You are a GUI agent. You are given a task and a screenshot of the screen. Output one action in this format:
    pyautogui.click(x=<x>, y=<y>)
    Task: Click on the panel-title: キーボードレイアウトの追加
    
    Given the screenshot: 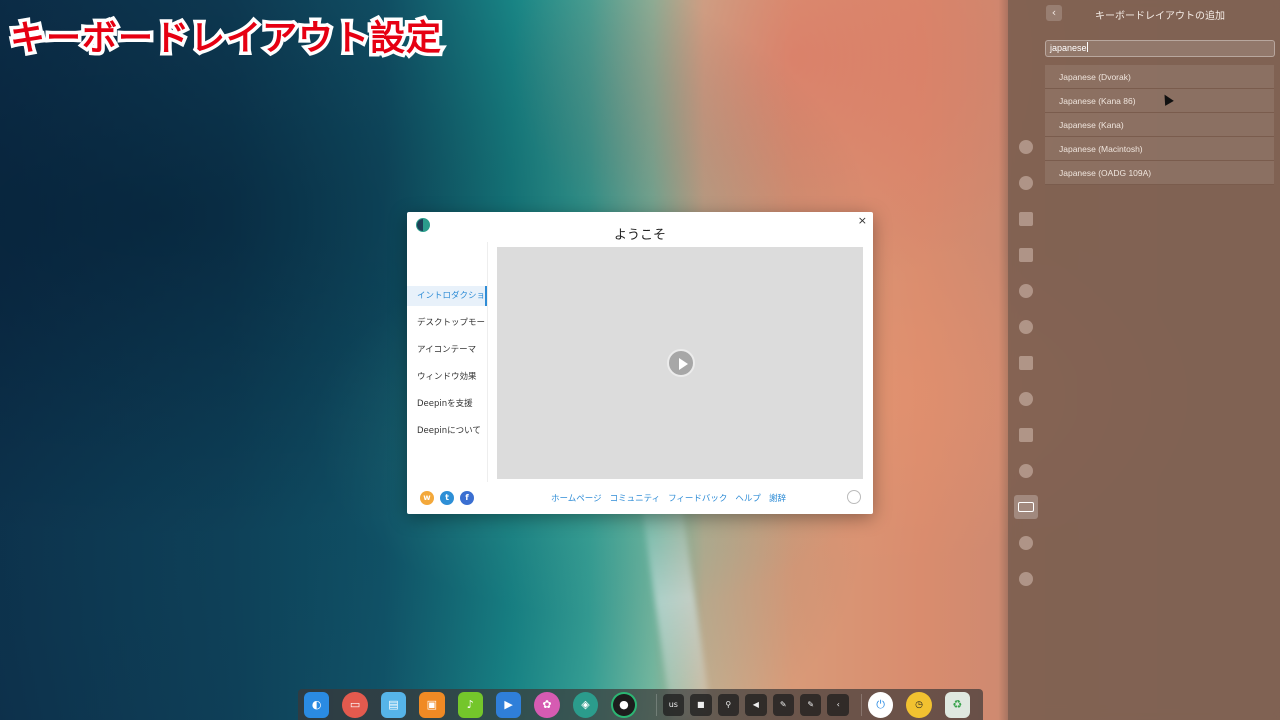 What is the action you would take?
    pyautogui.click(x=1160, y=16)
    